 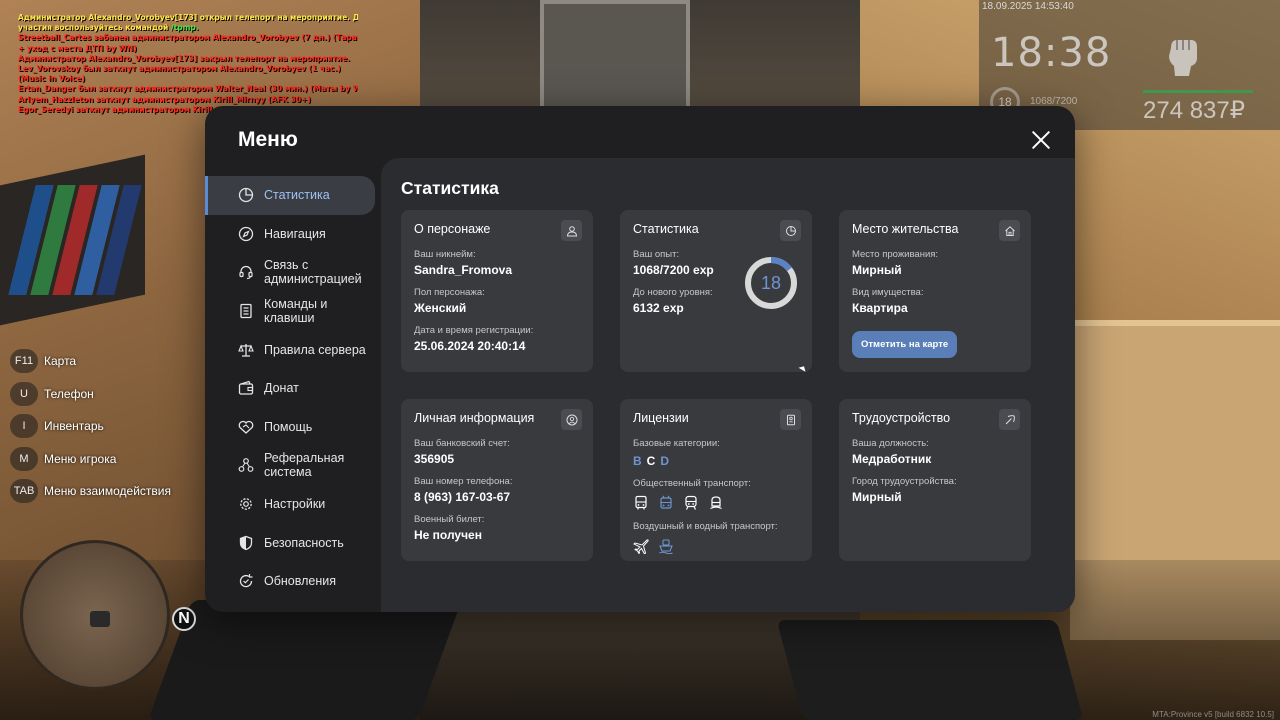 I want to click on license-categories: BCD, so click(x=716, y=461).